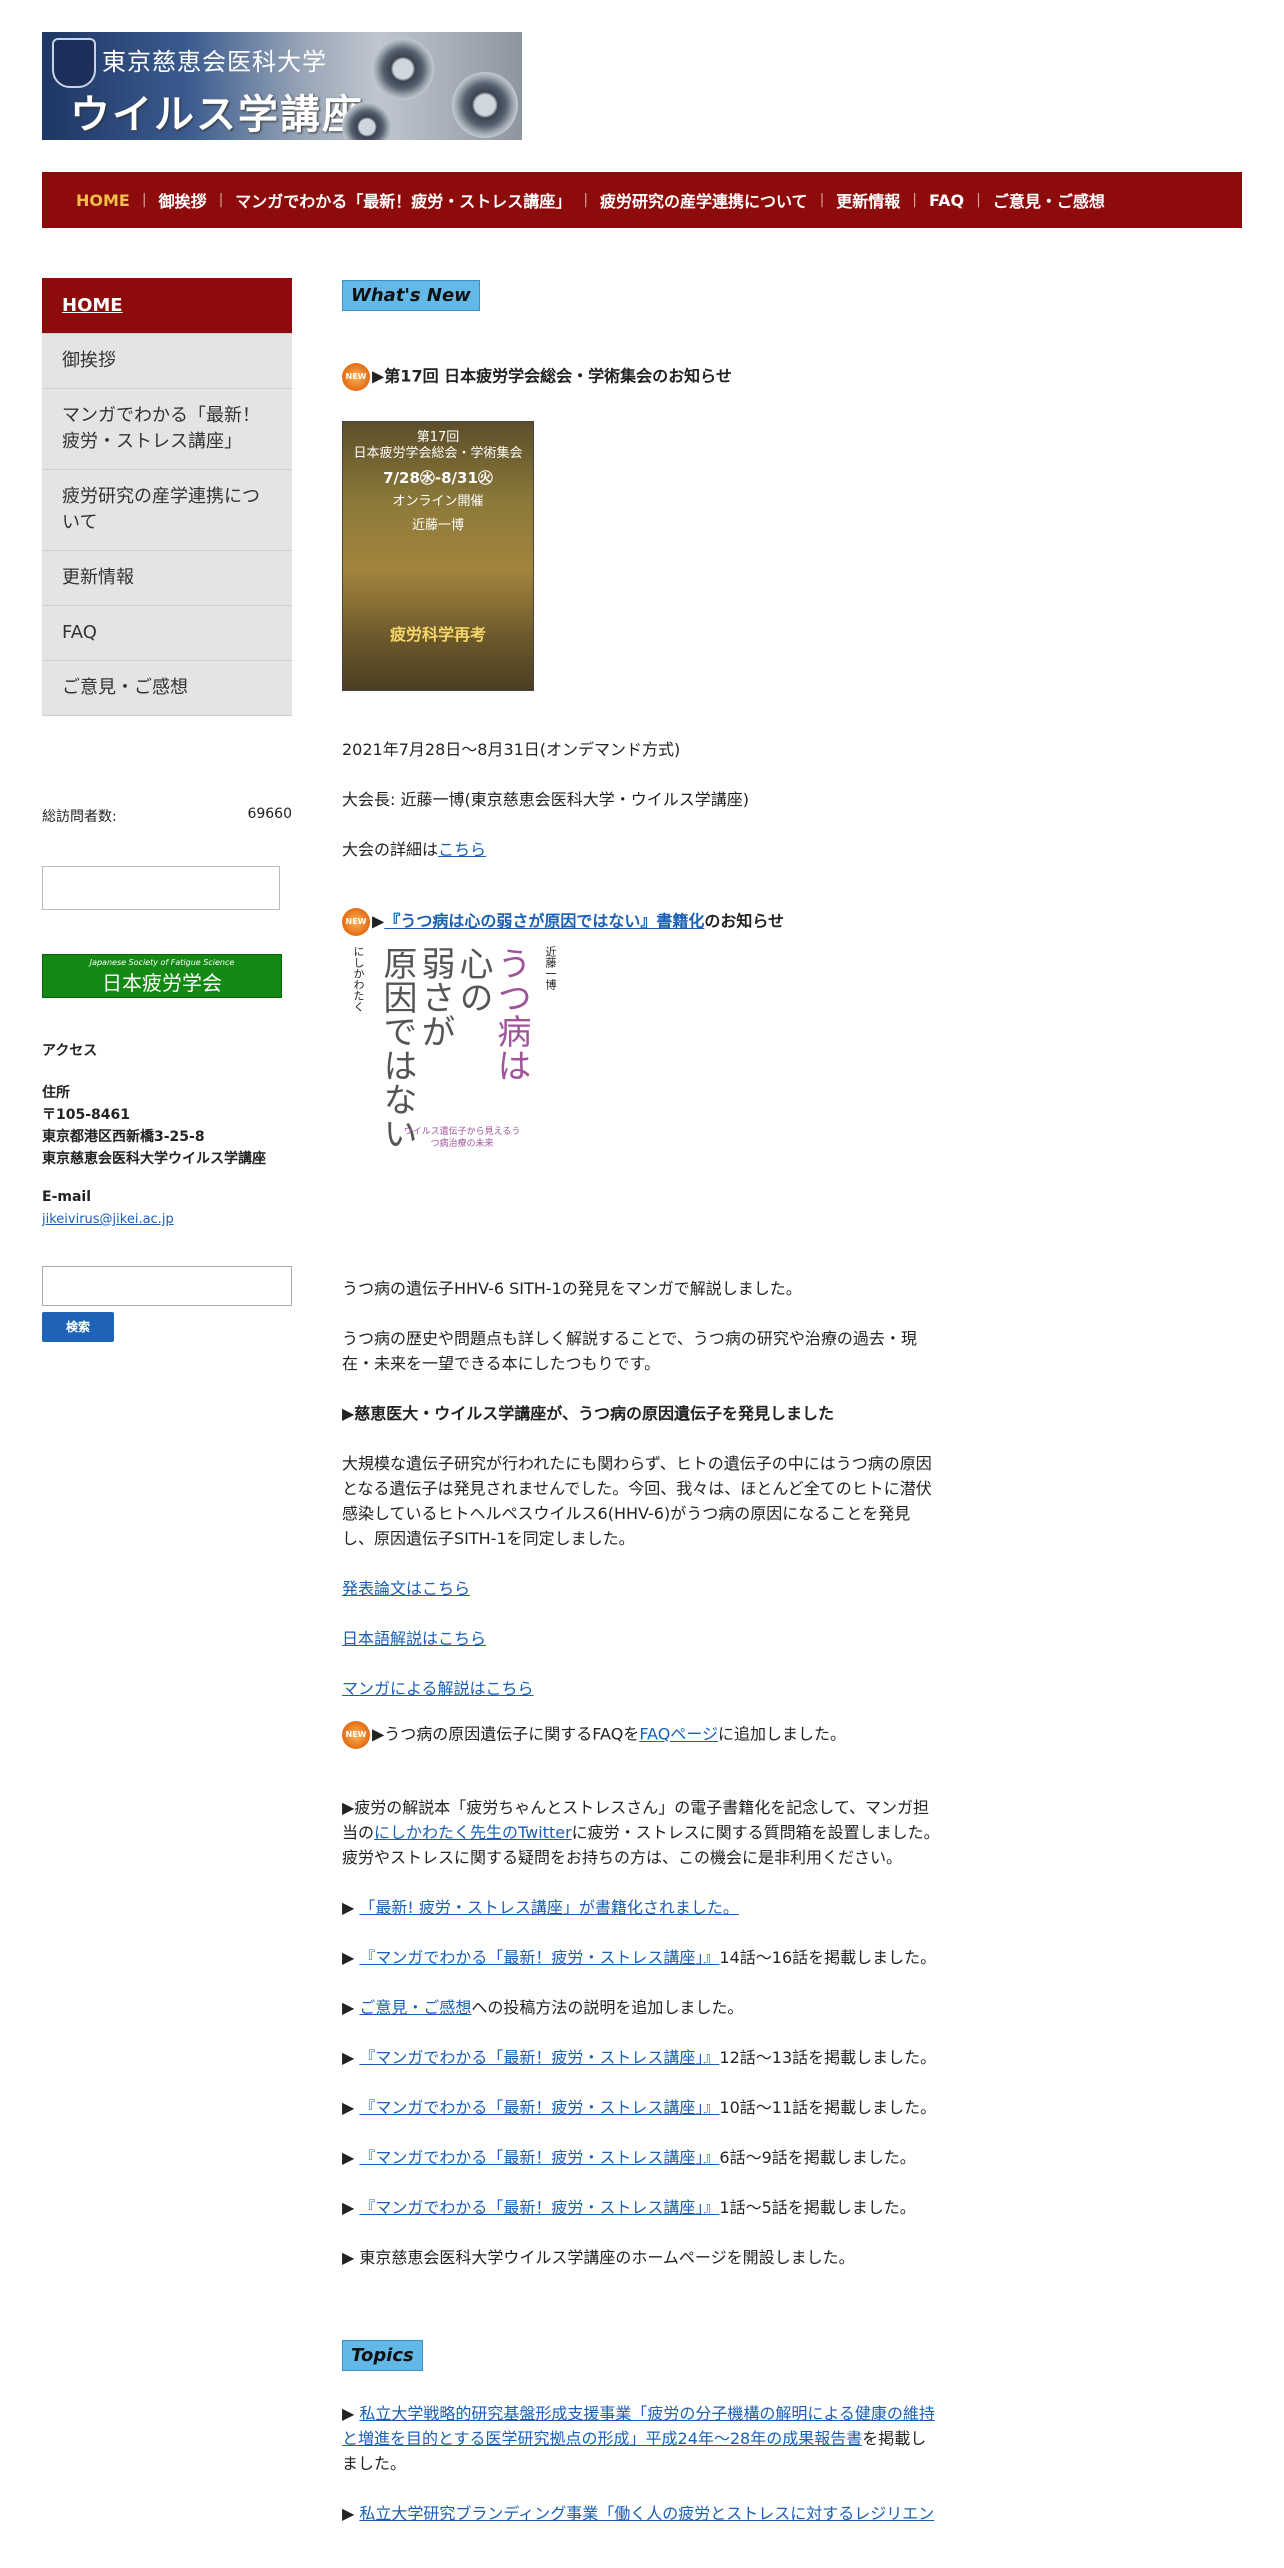 Image resolution: width=1284 pixels, height=2568 pixels. I want to click on news-title-conference: ▶第17回 日本疲労学会総会・学術集会のお知らせ, so click(552, 376).